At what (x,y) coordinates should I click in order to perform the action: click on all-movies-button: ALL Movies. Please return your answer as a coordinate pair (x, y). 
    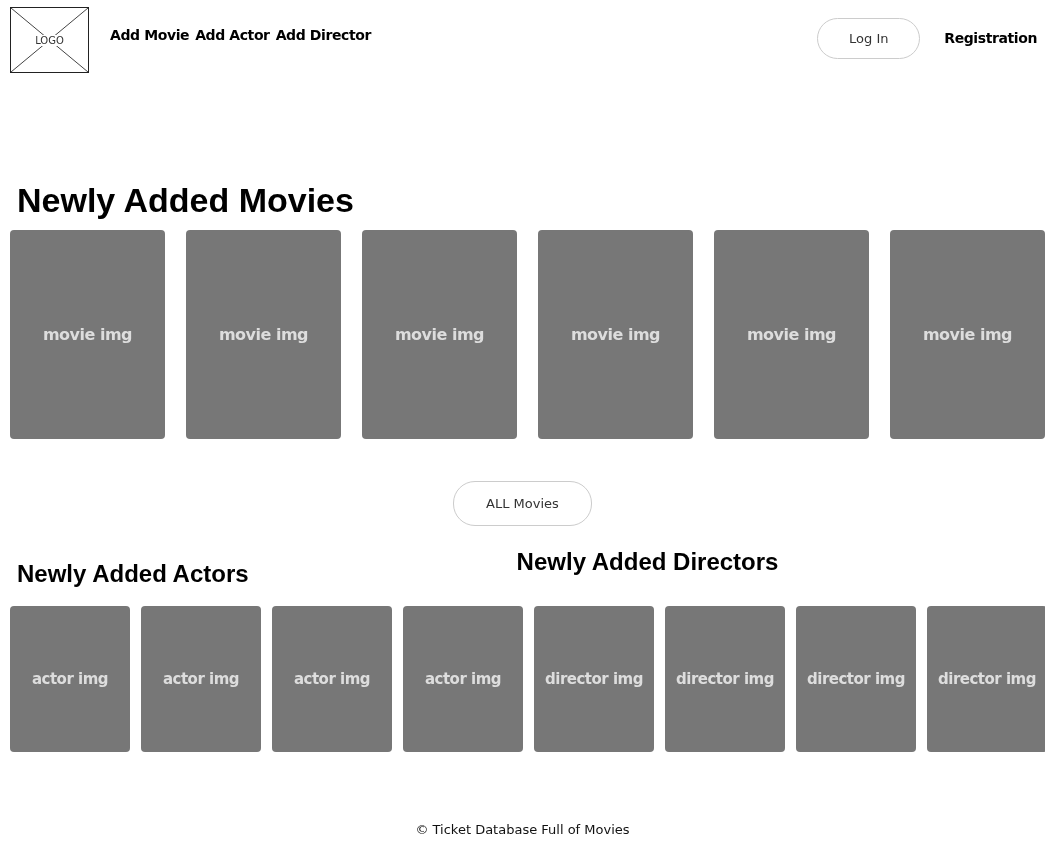
    Looking at the image, I should click on (522, 503).